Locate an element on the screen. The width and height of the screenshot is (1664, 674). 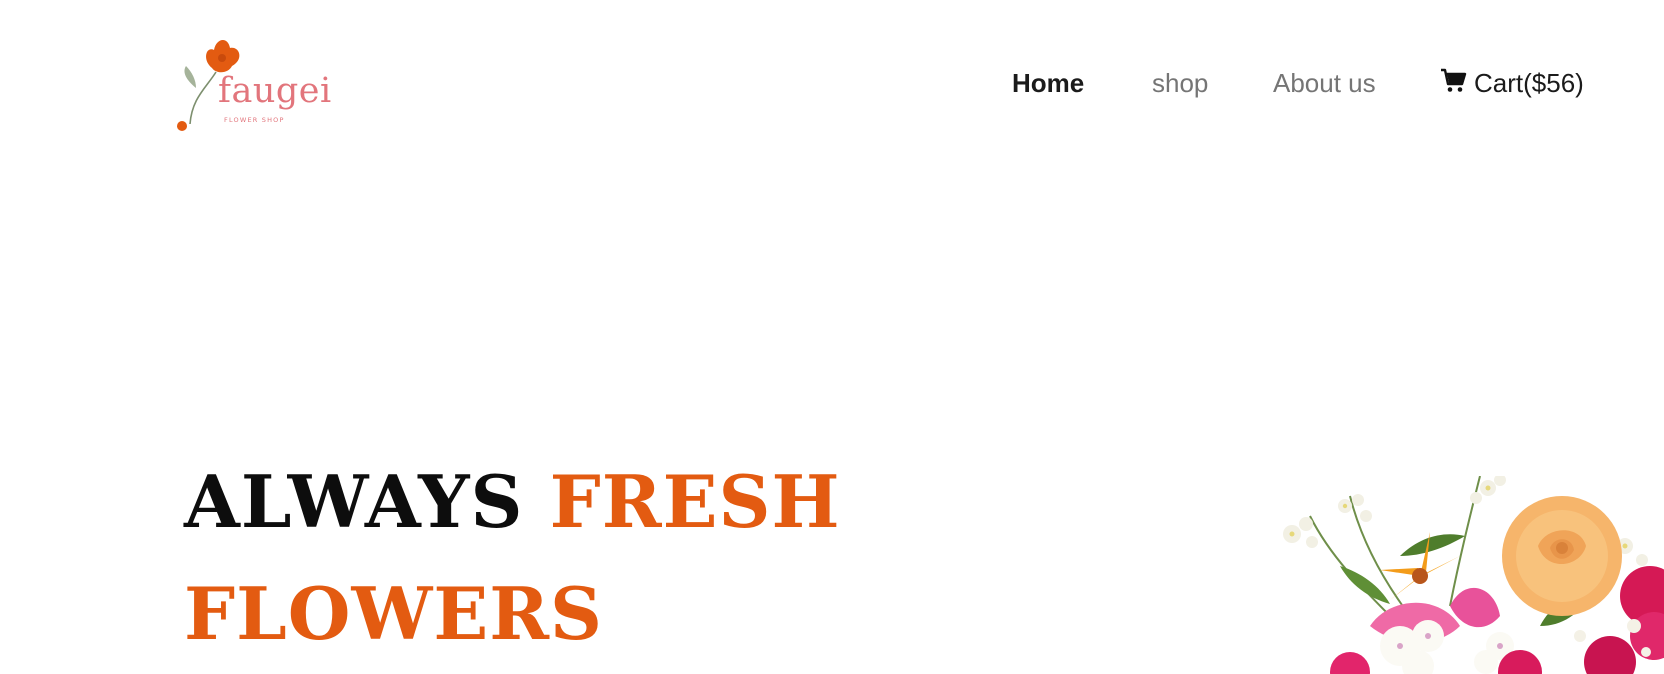
cart-label: Cart($56) is located at coordinates (1529, 83).